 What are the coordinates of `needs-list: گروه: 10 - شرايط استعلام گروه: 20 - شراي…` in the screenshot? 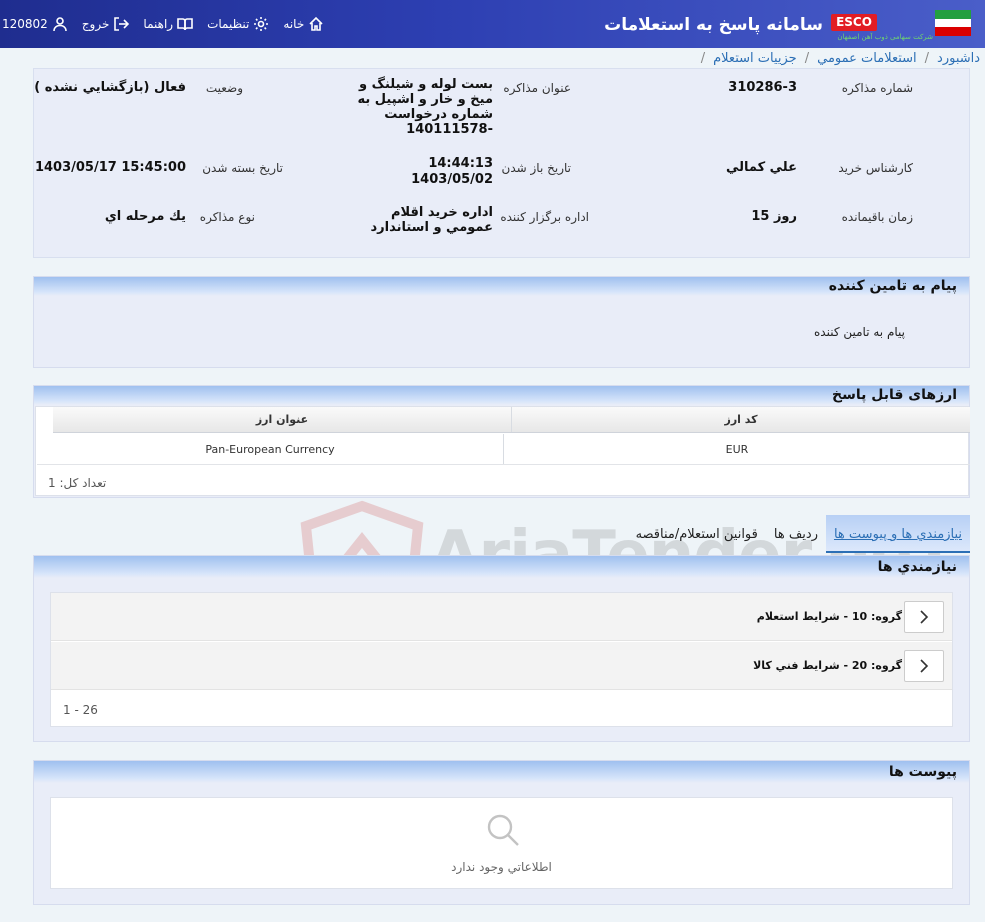 It's located at (501, 659).